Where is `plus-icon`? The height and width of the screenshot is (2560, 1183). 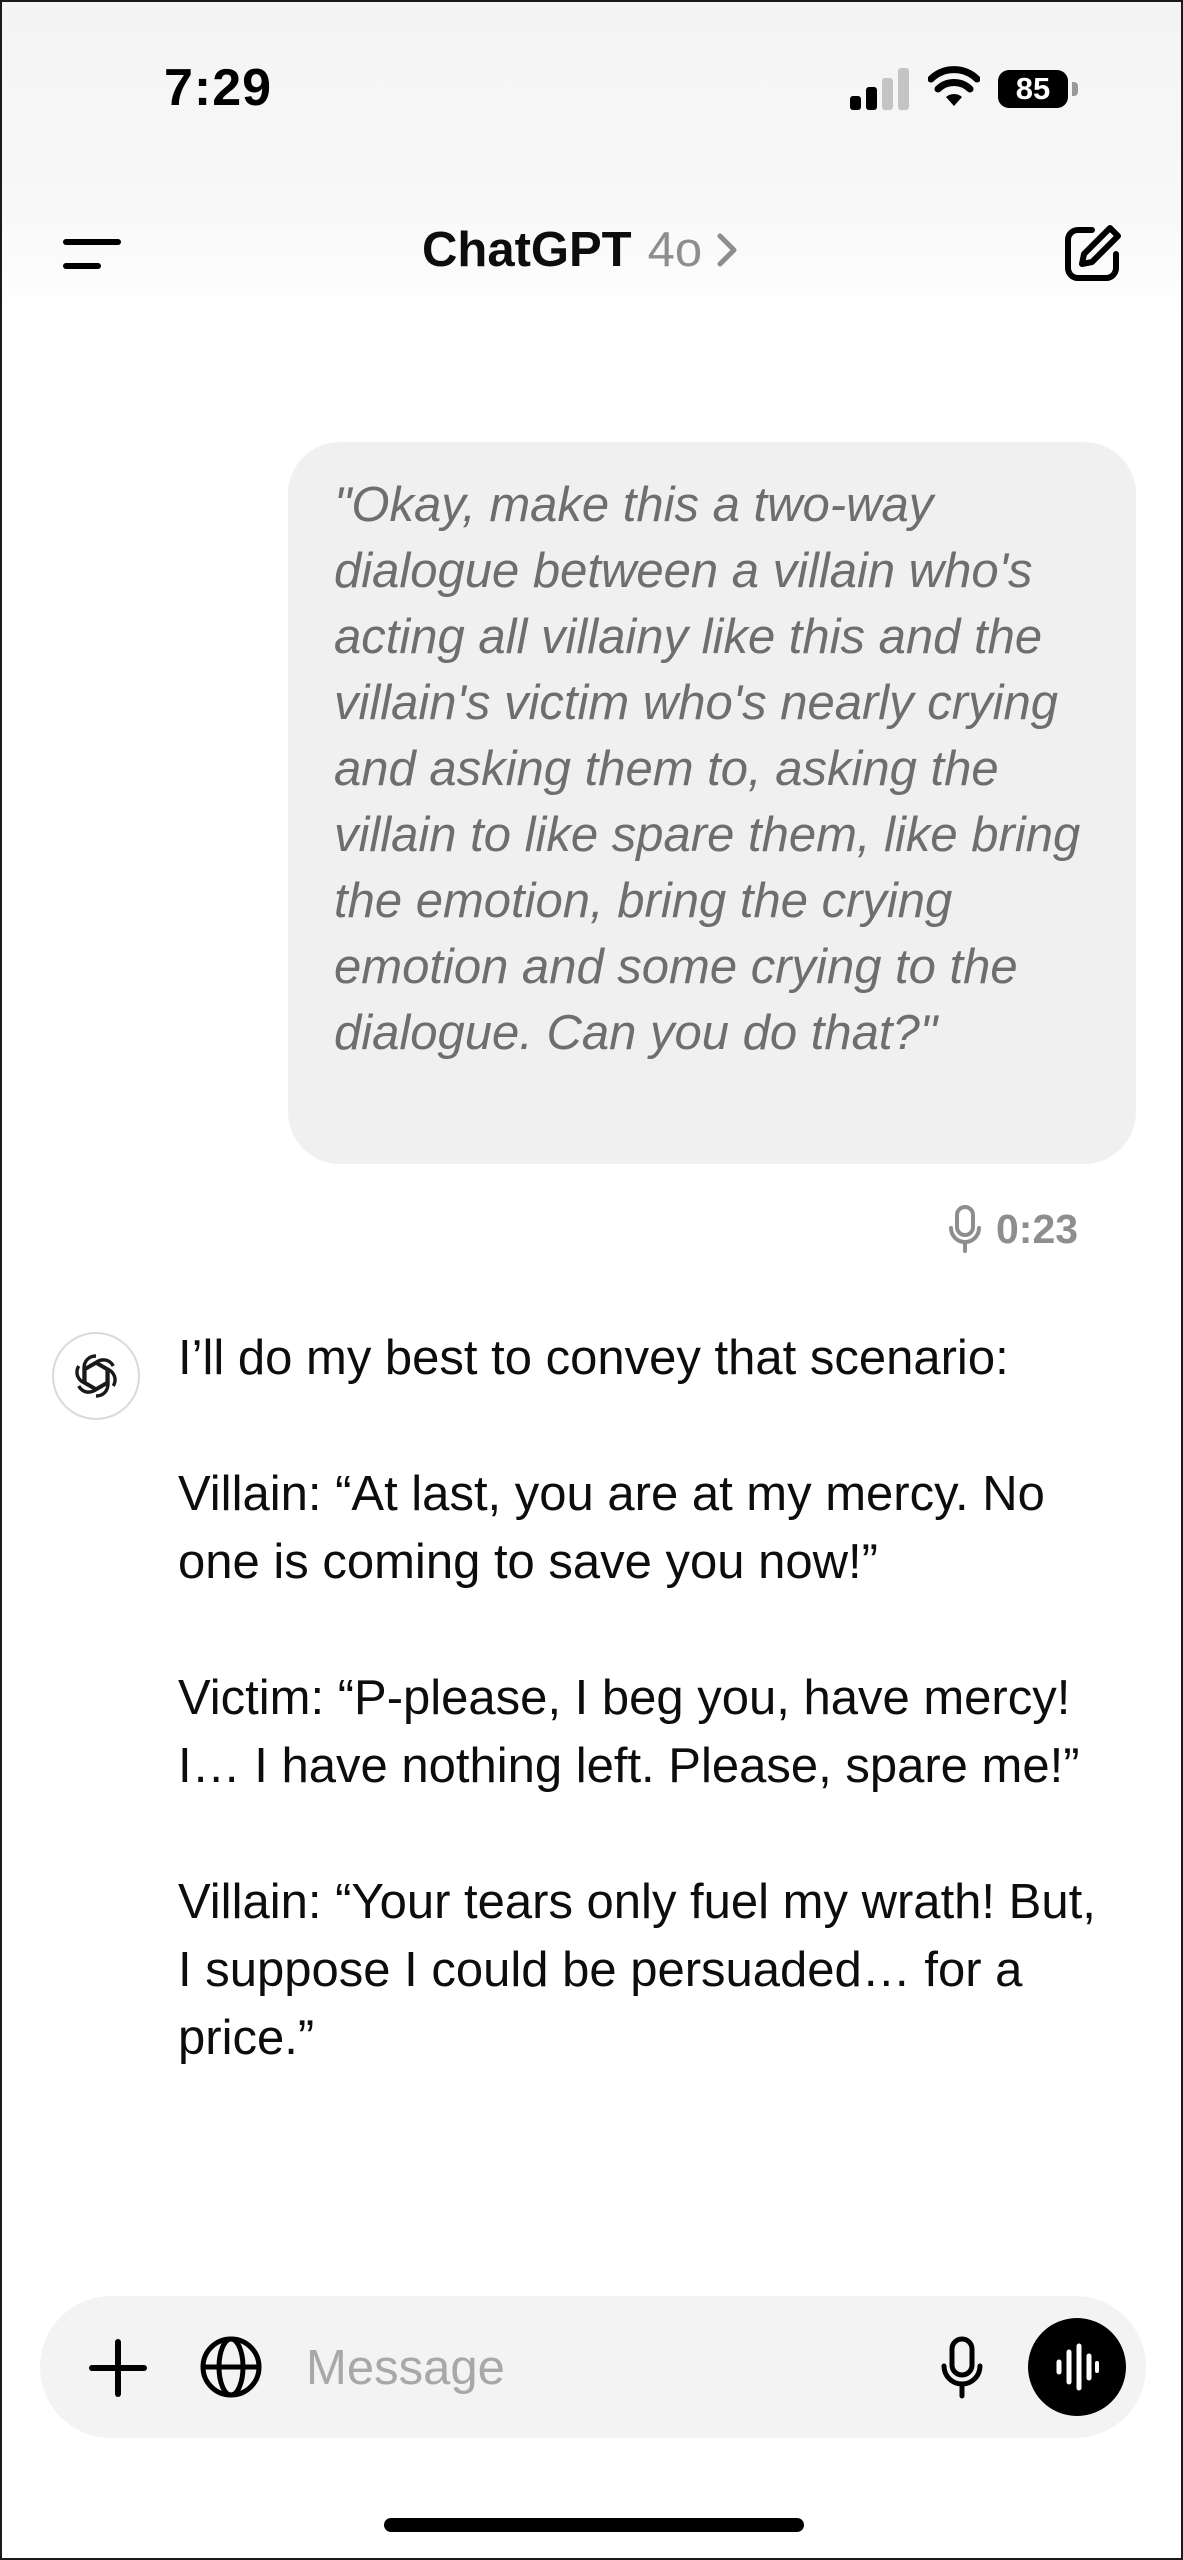 plus-icon is located at coordinates (118, 2368).